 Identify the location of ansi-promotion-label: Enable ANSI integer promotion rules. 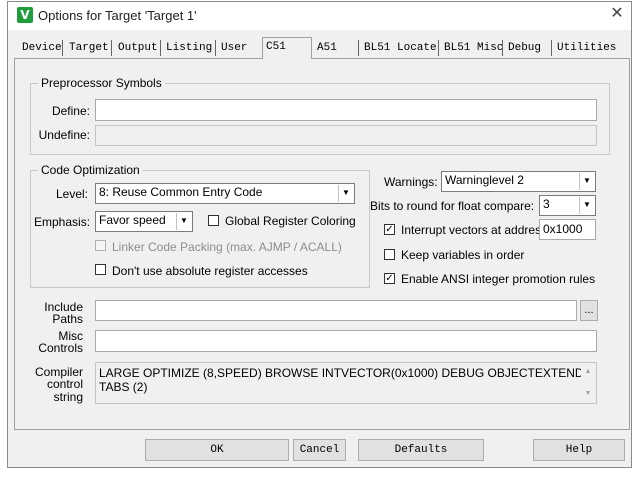
(498, 279).